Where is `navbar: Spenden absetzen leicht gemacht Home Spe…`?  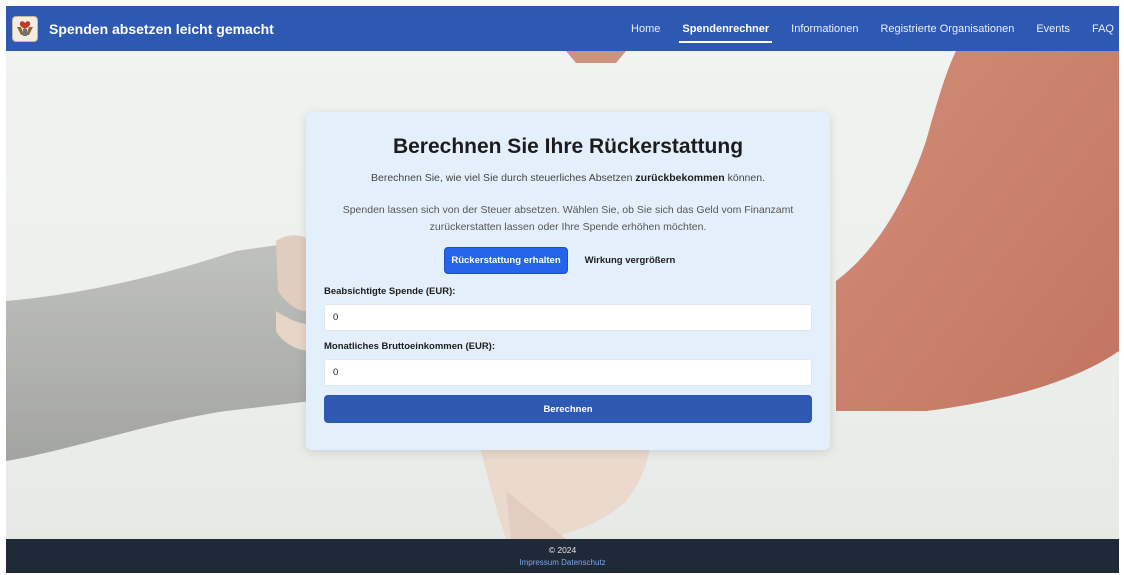
navbar: Spenden absetzen leicht gemacht Home Spe… is located at coordinates (562, 28).